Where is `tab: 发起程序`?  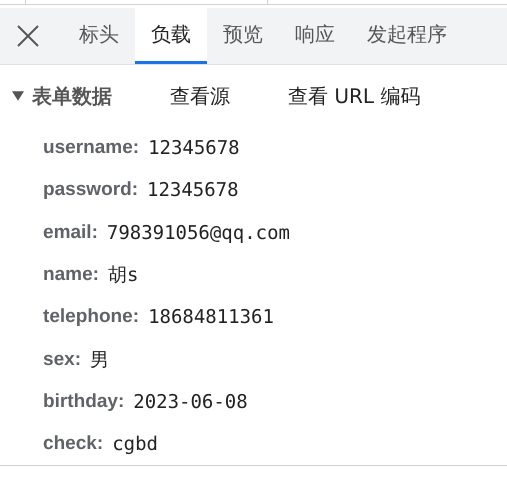
tab: 发起程序 is located at coordinates (399, 36).